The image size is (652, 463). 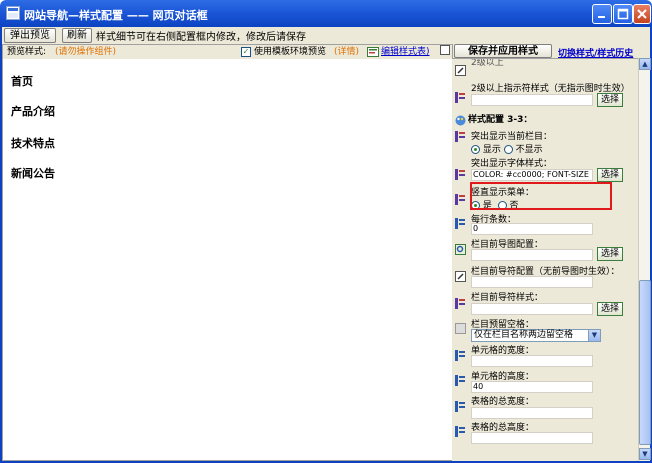 I want to click on window-title: 网站导航—样式配置 —— 网页对话框, so click(x=116, y=15).